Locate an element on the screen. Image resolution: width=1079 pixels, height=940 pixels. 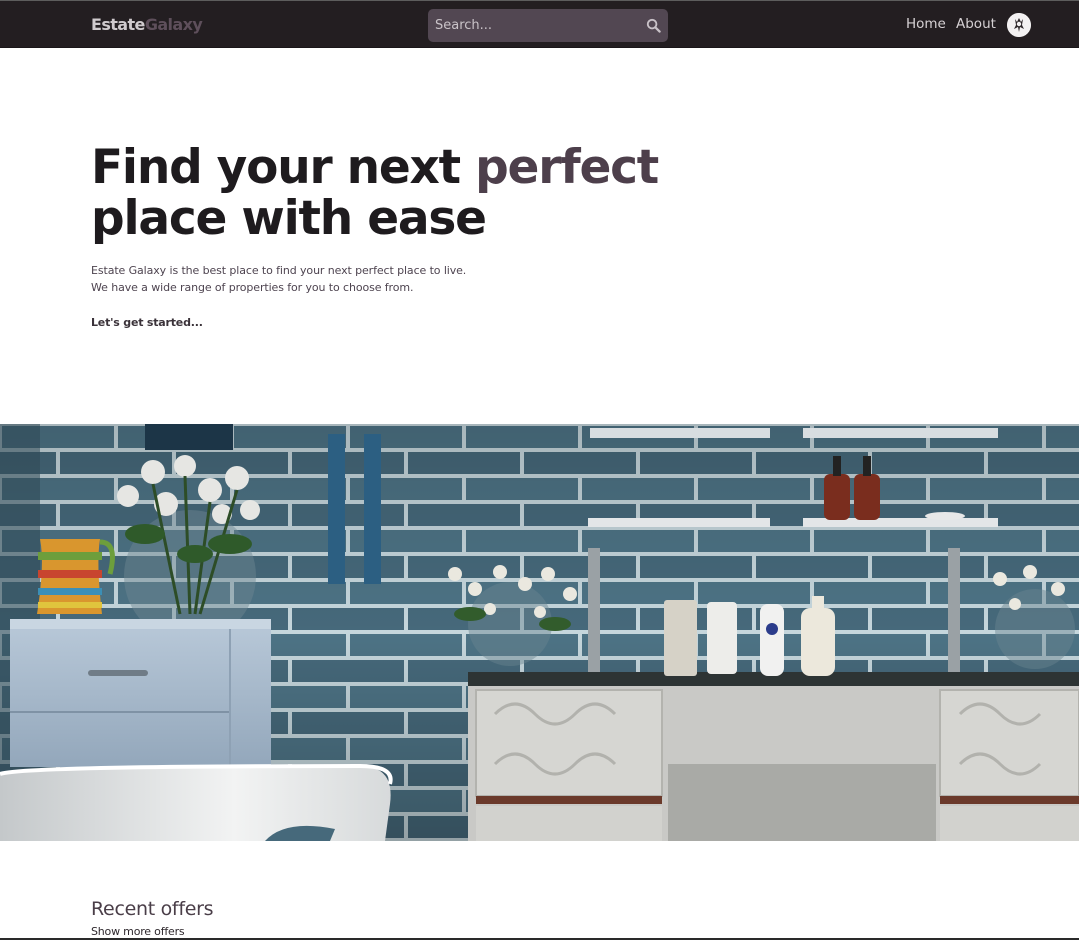
search-icon is located at coordinates (653, 25).